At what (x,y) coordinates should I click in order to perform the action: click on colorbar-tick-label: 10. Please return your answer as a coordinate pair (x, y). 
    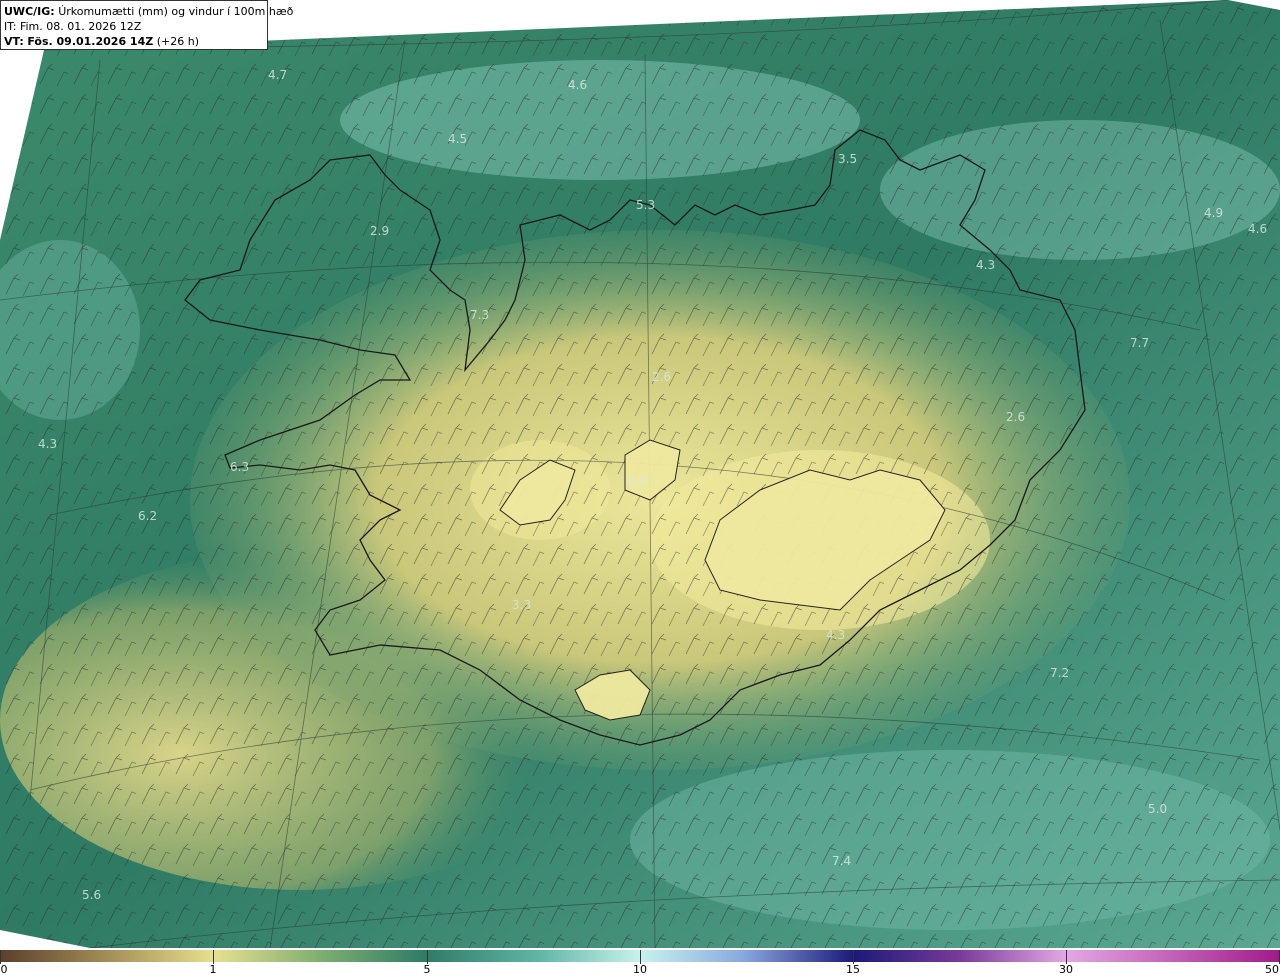
    Looking at the image, I should click on (640, 969).